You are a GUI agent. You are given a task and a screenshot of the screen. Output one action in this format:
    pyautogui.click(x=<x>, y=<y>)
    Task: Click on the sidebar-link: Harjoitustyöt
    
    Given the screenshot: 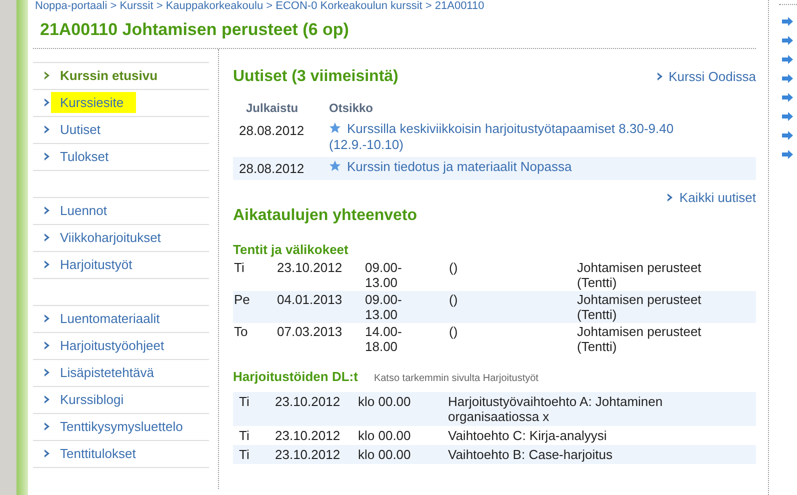 What is the action you would take?
    pyautogui.click(x=96, y=264)
    